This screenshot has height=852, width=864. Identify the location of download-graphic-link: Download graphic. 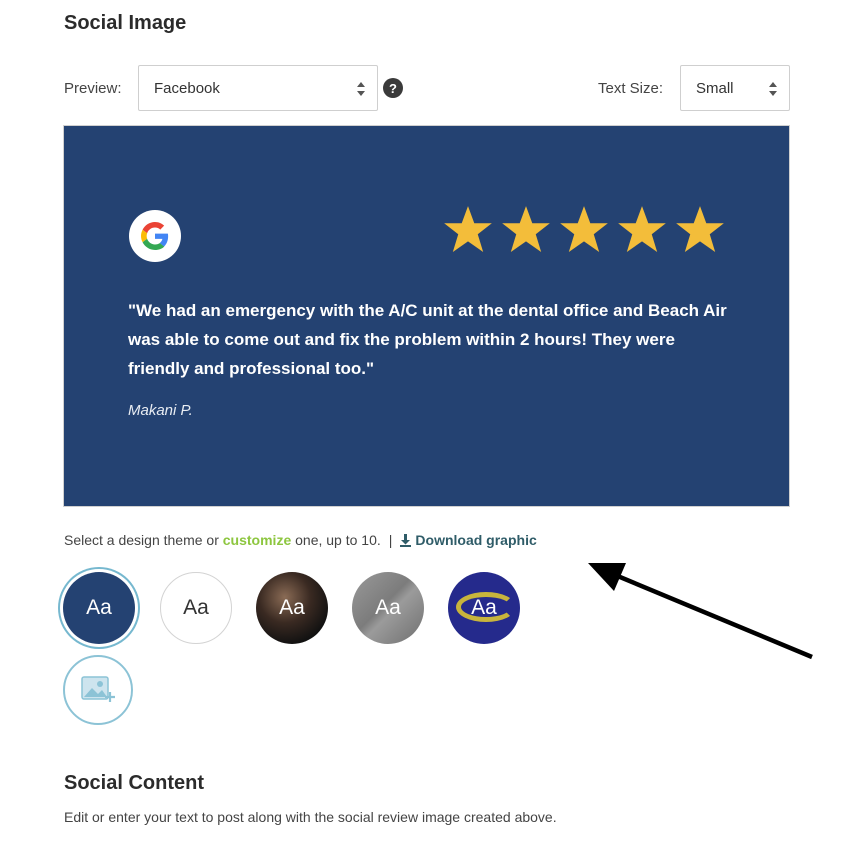
(468, 540).